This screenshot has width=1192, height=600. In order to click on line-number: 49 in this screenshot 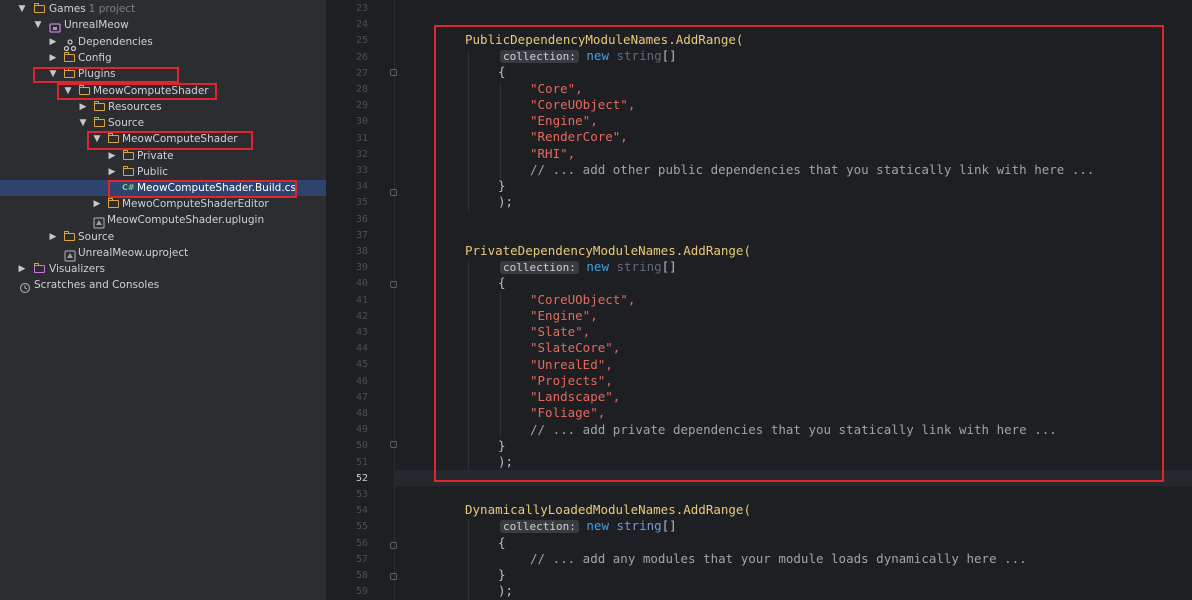, I will do `click(361, 430)`.